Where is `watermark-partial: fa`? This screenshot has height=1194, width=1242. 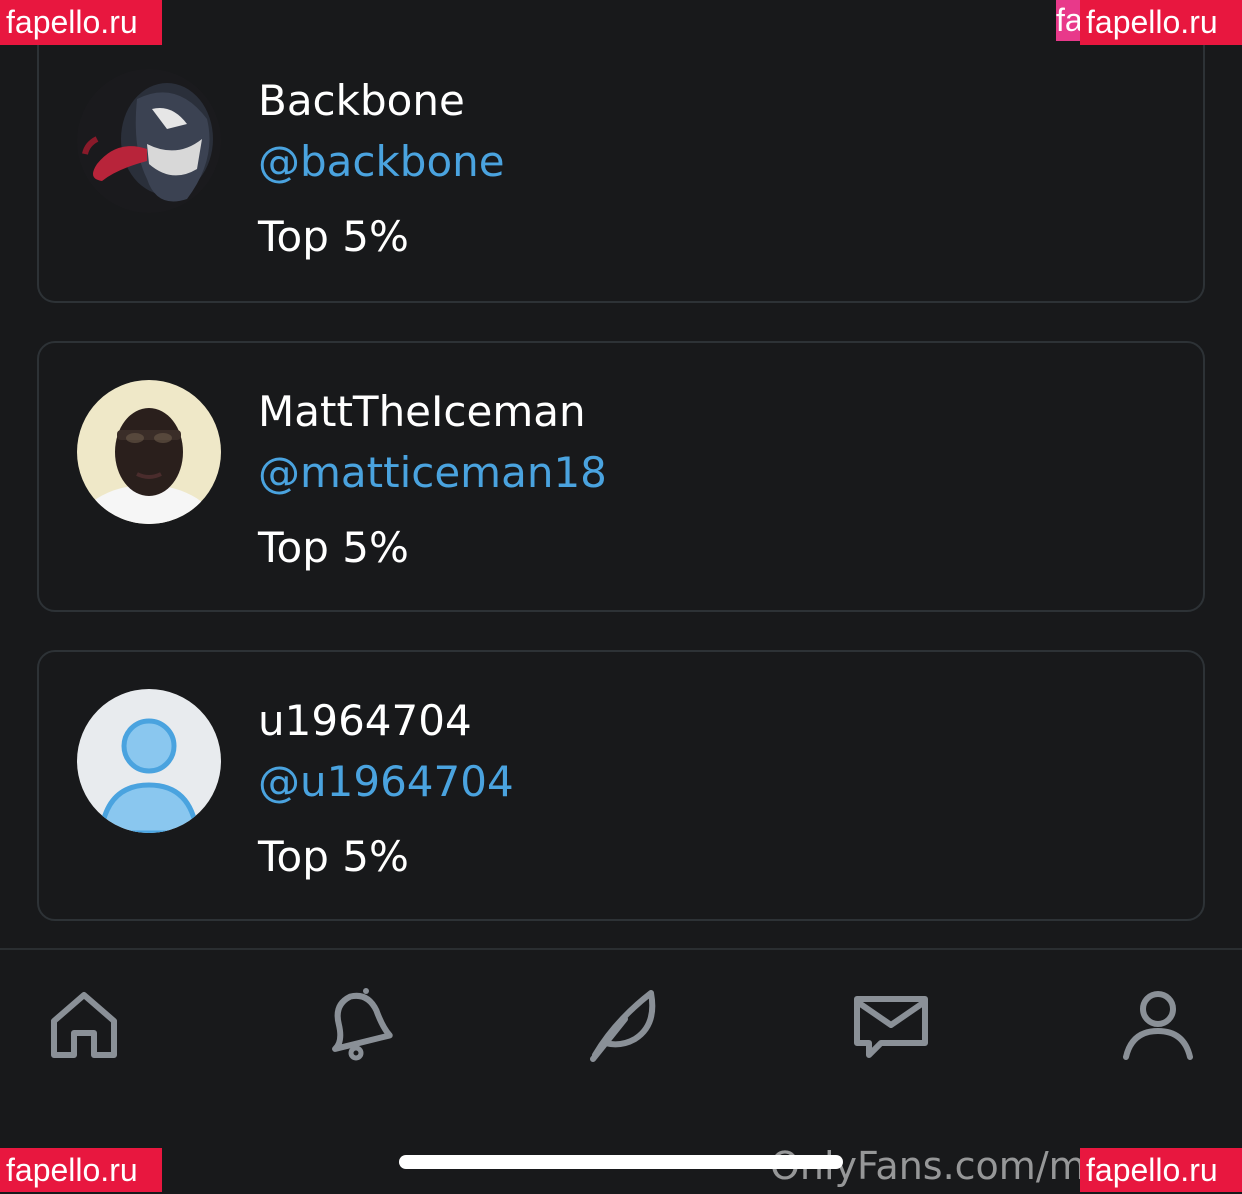
watermark-partial: fa is located at coordinates (1069, 20).